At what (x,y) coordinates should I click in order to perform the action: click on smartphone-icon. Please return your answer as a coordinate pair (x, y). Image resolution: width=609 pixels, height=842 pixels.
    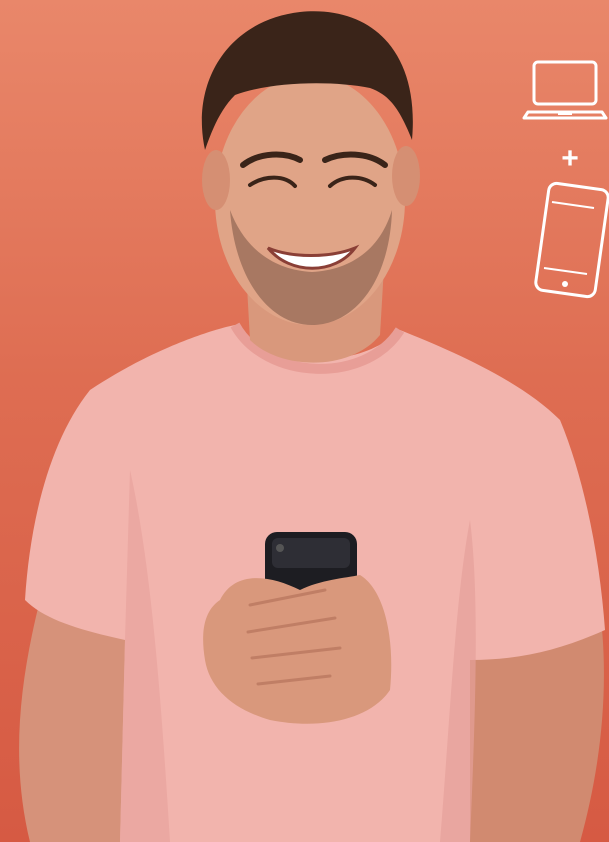
    Looking at the image, I should click on (571, 240).